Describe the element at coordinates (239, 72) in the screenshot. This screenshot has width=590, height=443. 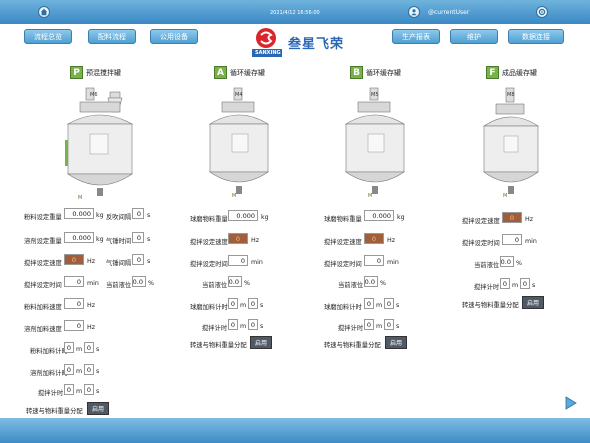
I see `tank-a-title: A 循环缓存罐` at that location.